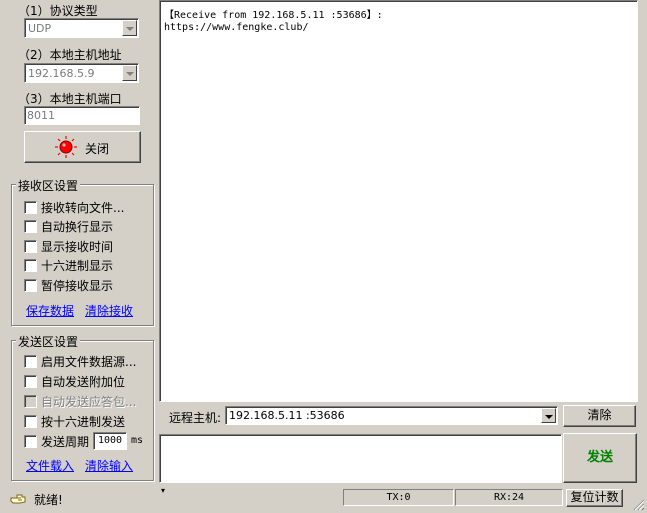 This screenshot has height=513, width=647. I want to click on protocol-label: （1）协议类型, so click(58, 11).